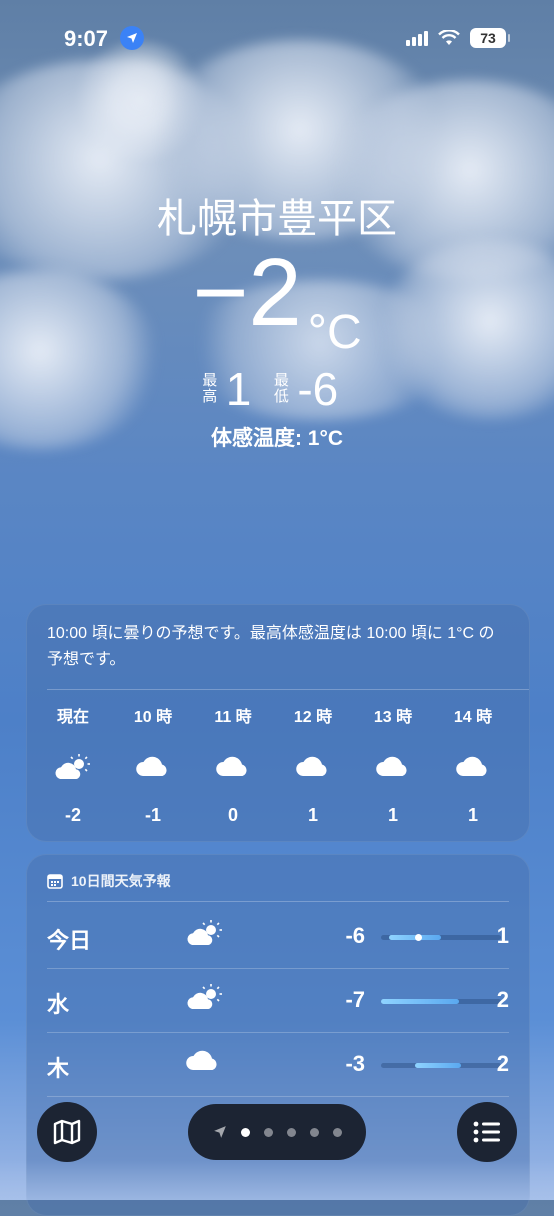 Image resolution: width=554 pixels, height=1216 pixels. I want to click on temperature-value: −2, so click(247, 292).